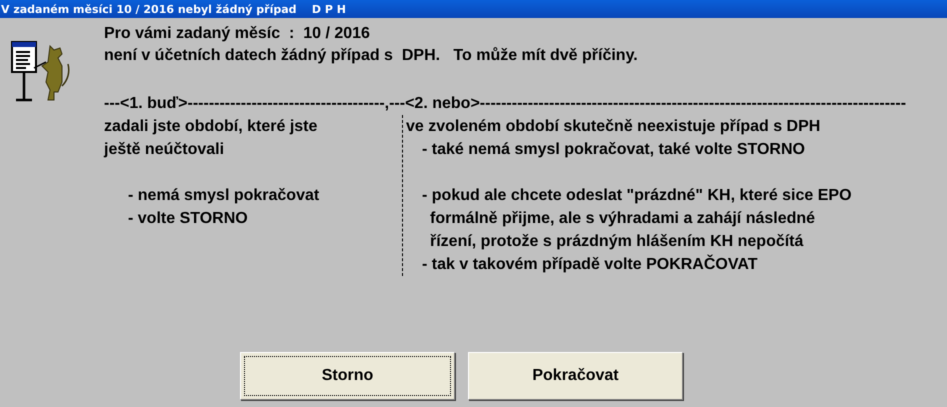 The height and width of the screenshot is (407, 947). I want to click on message-text: ve zvoleném období skutečně neexistuje případ s DPH, so click(613, 127).